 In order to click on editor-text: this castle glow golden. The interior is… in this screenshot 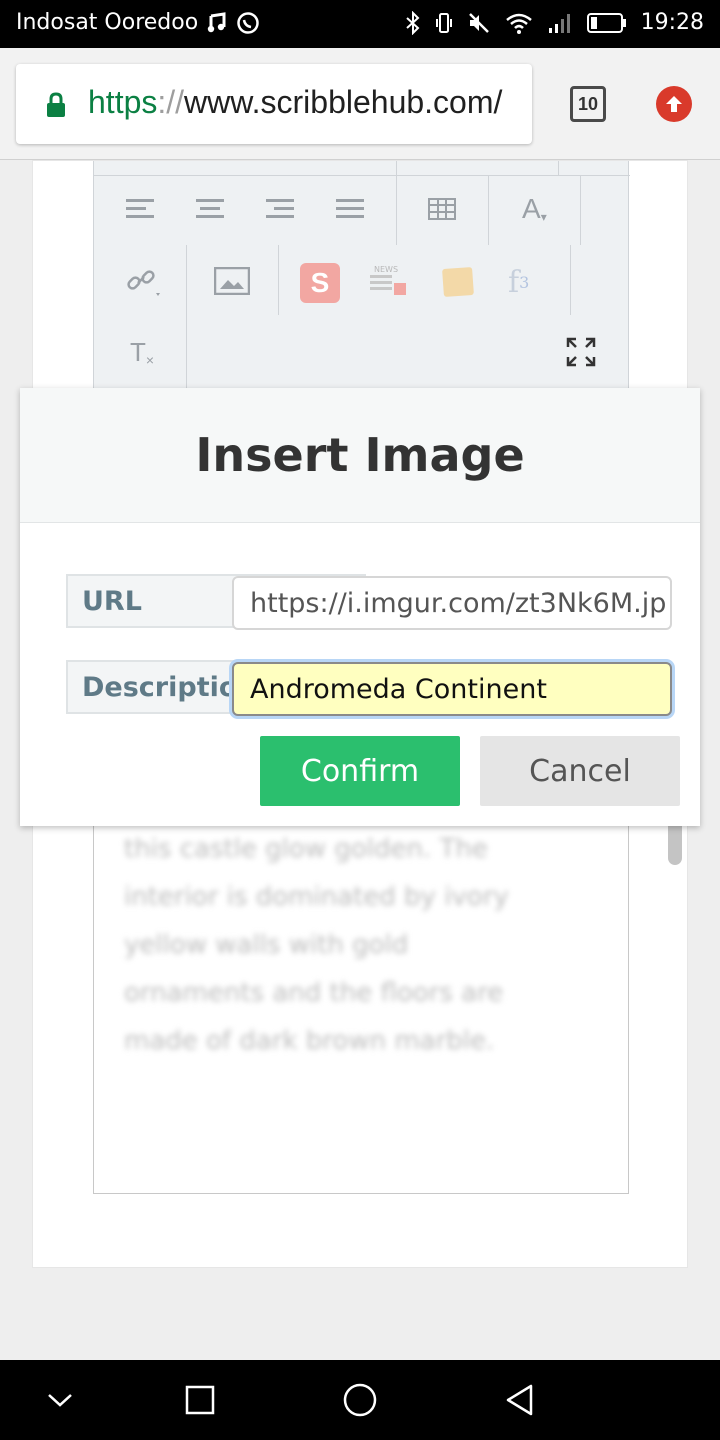, I will do `click(316, 945)`.